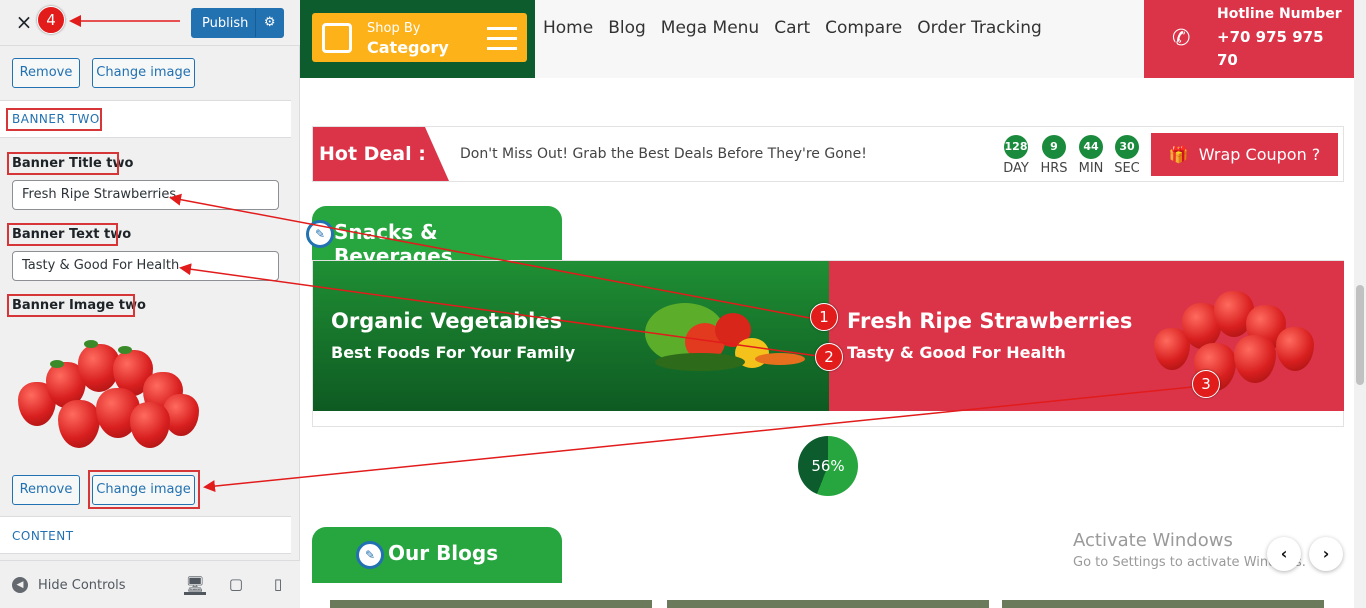 This screenshot has height=608, width=1366. What do you see at coordinates (710, 28) in the screenshot?
I see `nav-mega-menu: Mega Menu` at bounding box center [710, 28].